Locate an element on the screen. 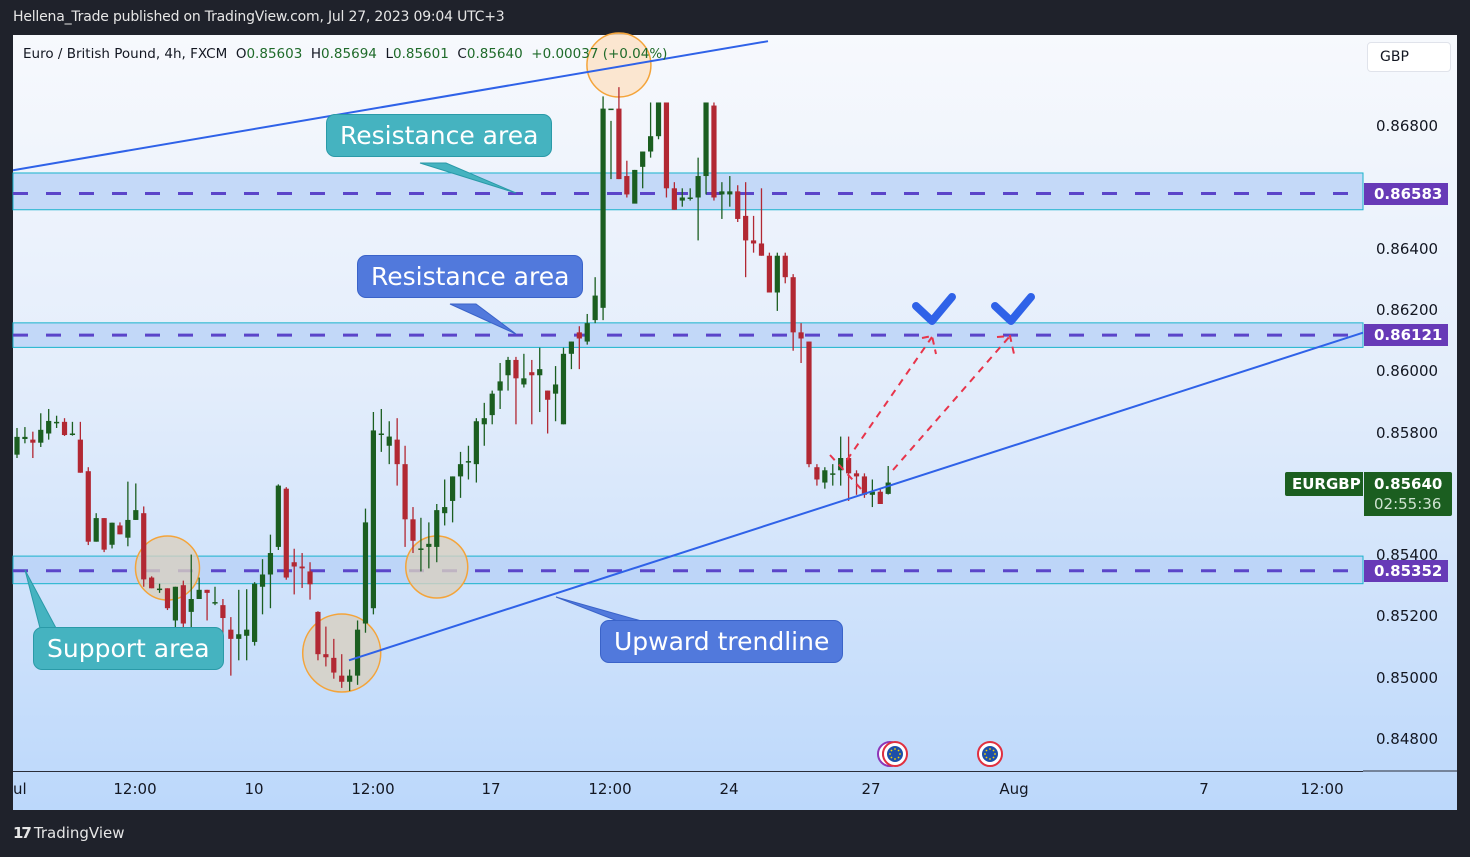 The height and width of the screenshot is (857, 1470). time-tick: 27 is located at coordinates (871, 789).